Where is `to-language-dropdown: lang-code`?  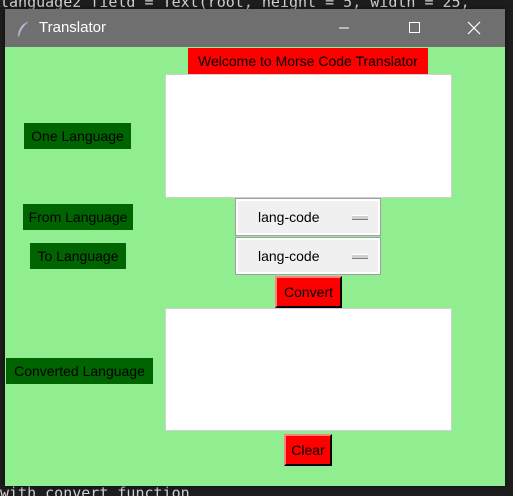
to-language-dropdown: lang-code is located at coordinates (308, 256).